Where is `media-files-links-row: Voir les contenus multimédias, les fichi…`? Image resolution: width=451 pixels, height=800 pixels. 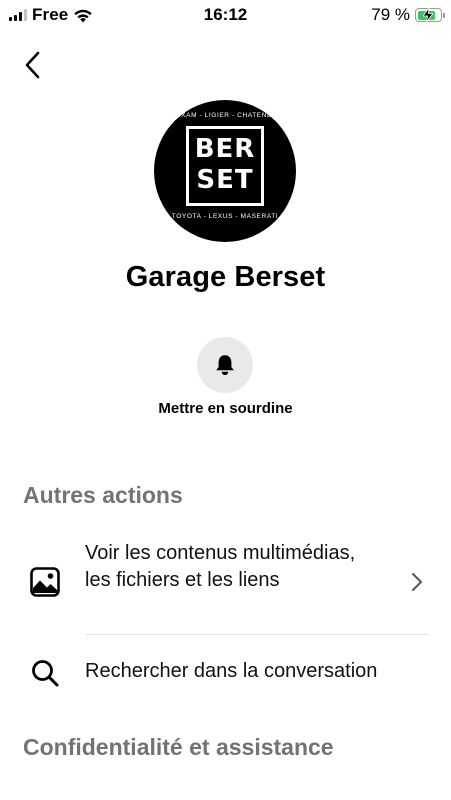
media-files-links-row: Voir les contenus multimédias, les fichi… is located at coordinates (225, 585).